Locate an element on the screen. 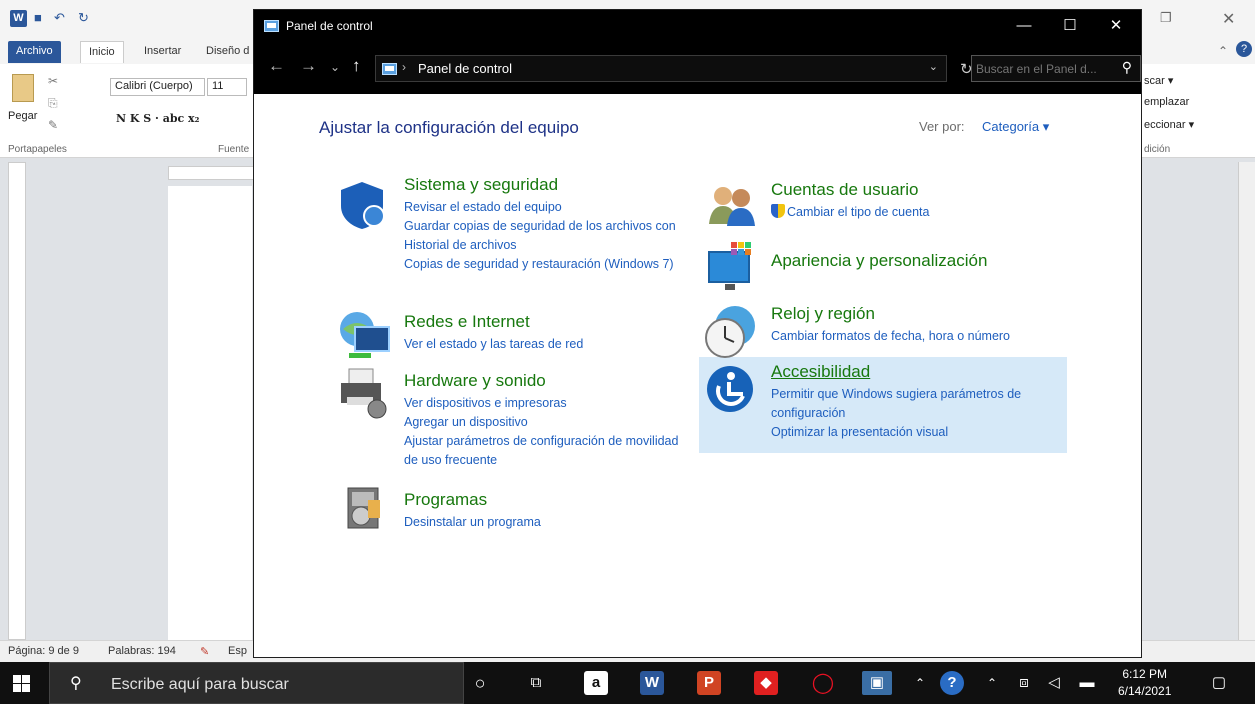 Image resolution: width=1255 pixels, height=704 pixels. cut-icon: ✂ is located at coordinates (53, 81).